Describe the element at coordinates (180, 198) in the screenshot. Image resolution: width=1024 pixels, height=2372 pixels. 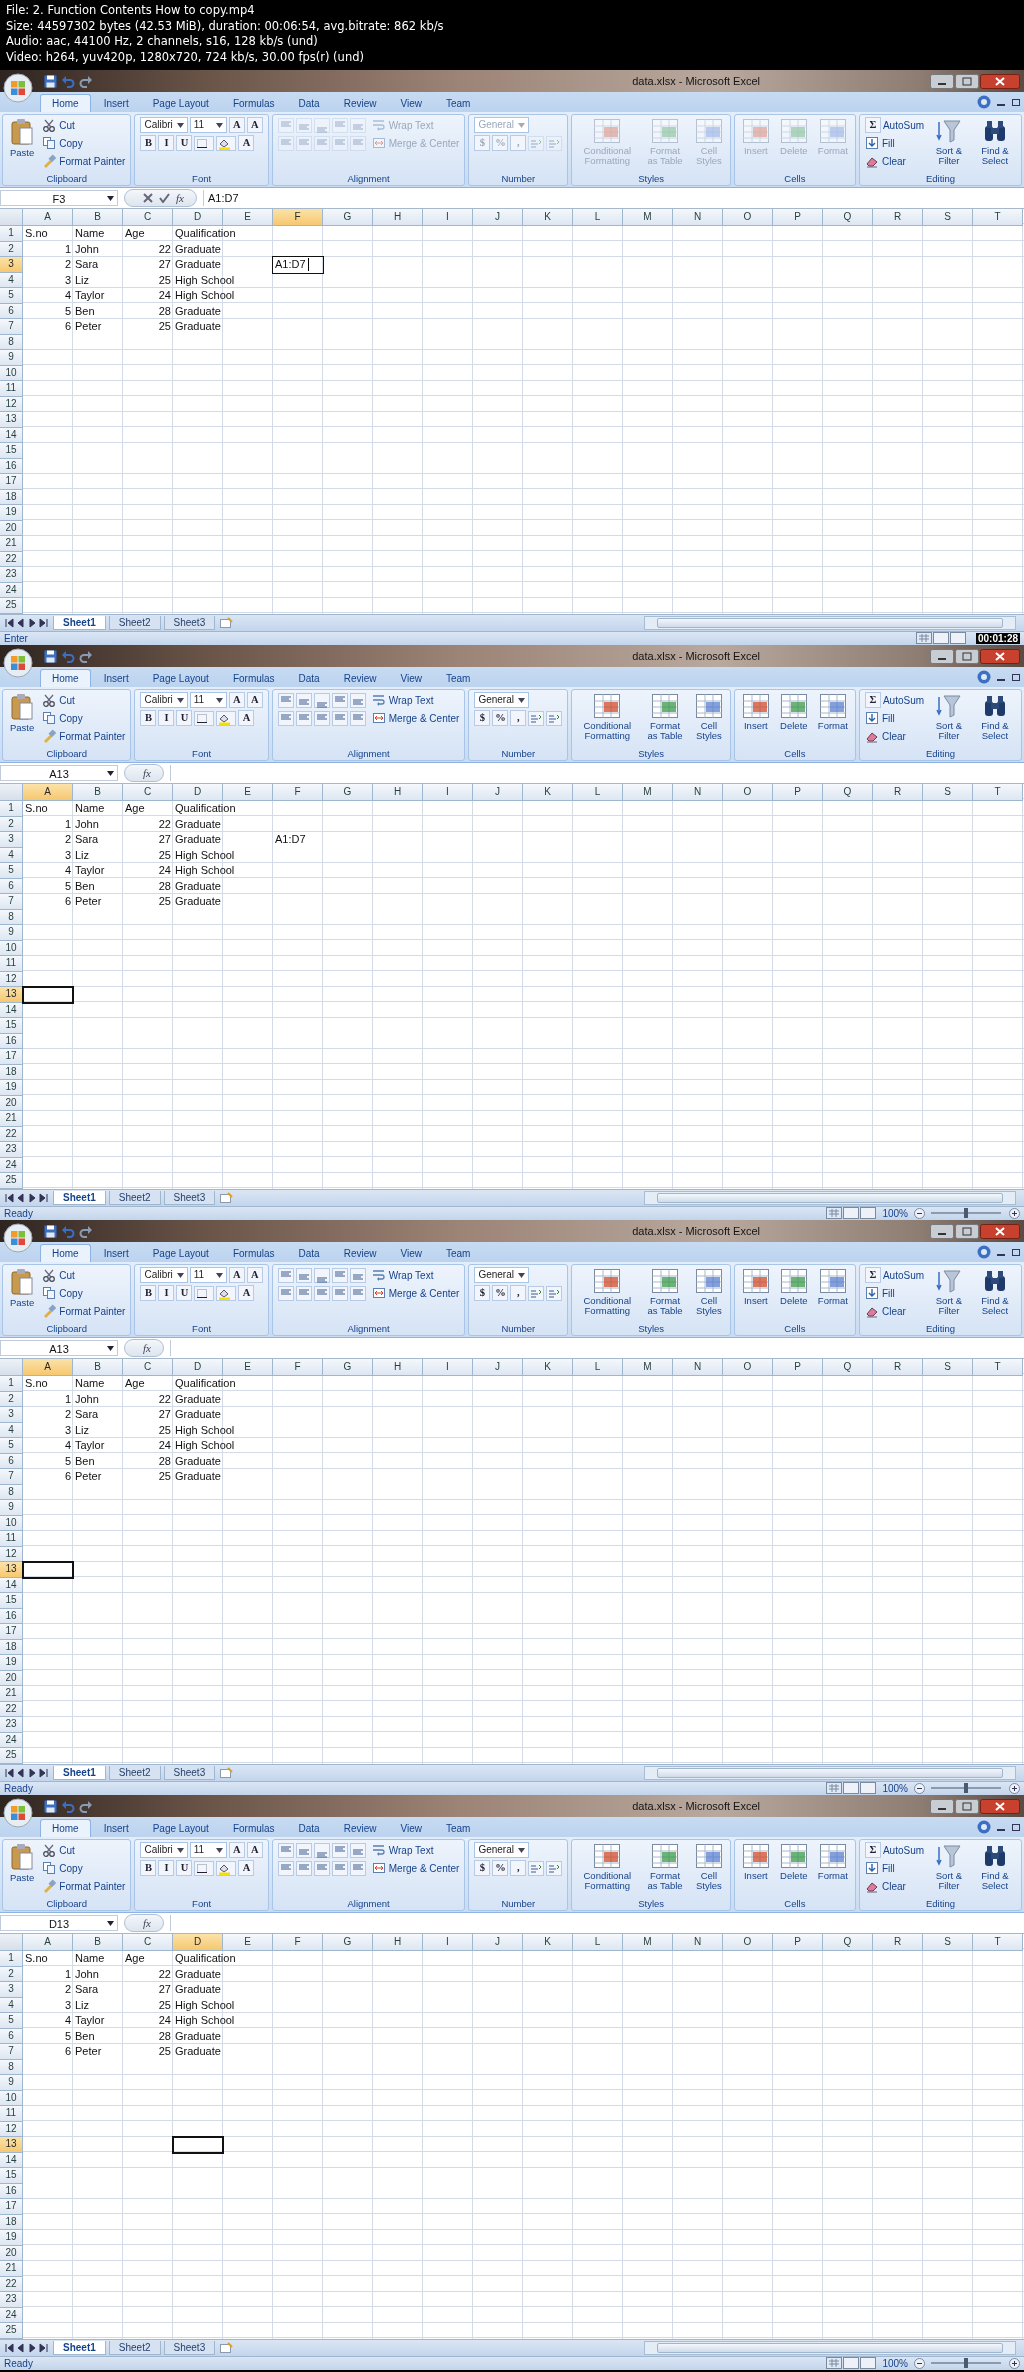
I see `insert-function-button: fx` at that location.